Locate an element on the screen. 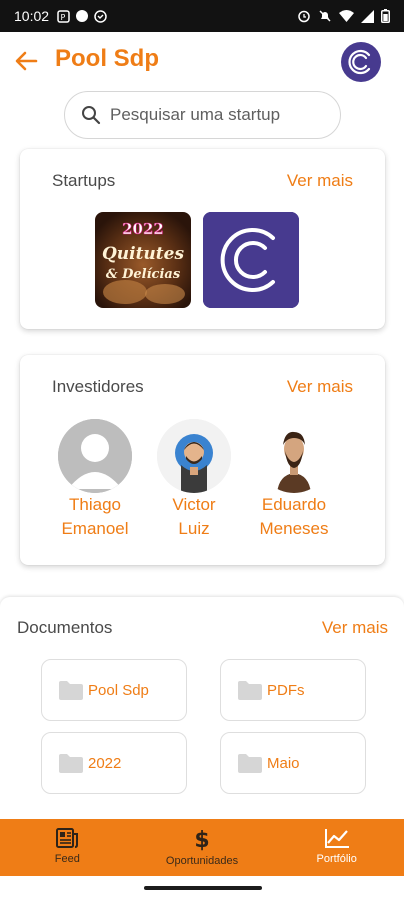 The height and width of the screenshot is (900, 404). status-time: 10:02 is located at coordinates (32, 16).